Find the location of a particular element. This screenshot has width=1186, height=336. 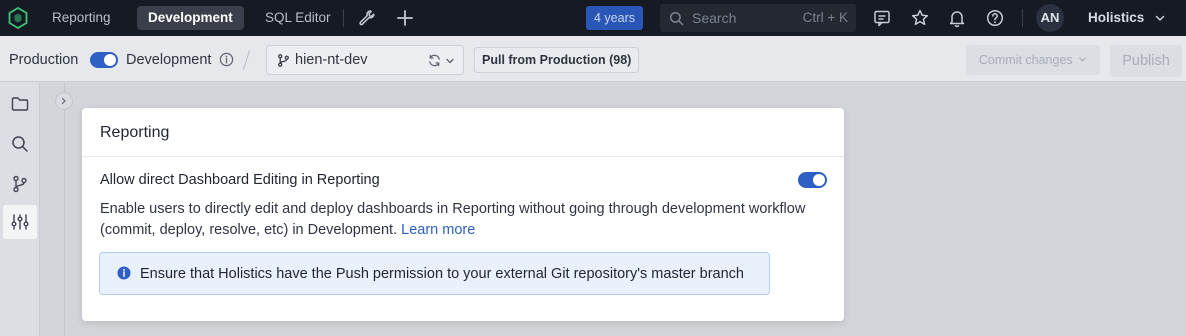

plus-icon is located at coordinates (405, 18).